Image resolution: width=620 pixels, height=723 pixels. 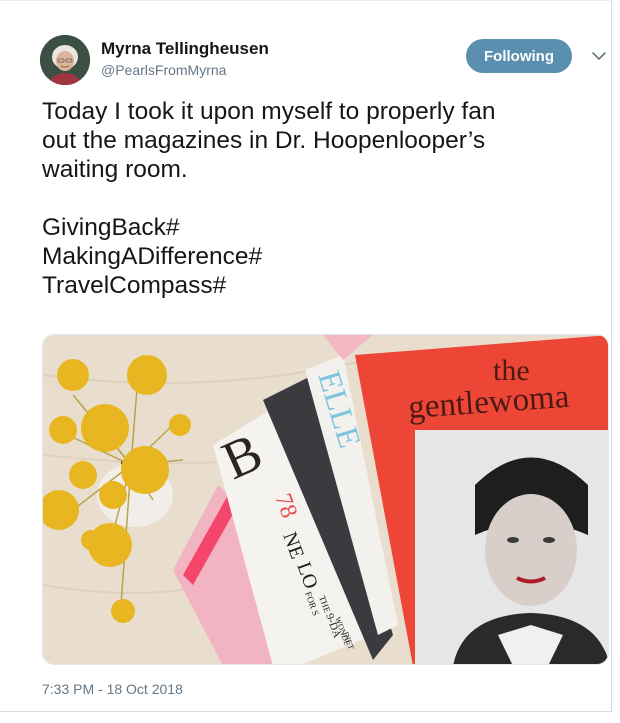 I want to click on avatar-portrait, so click(x=65, y=60).